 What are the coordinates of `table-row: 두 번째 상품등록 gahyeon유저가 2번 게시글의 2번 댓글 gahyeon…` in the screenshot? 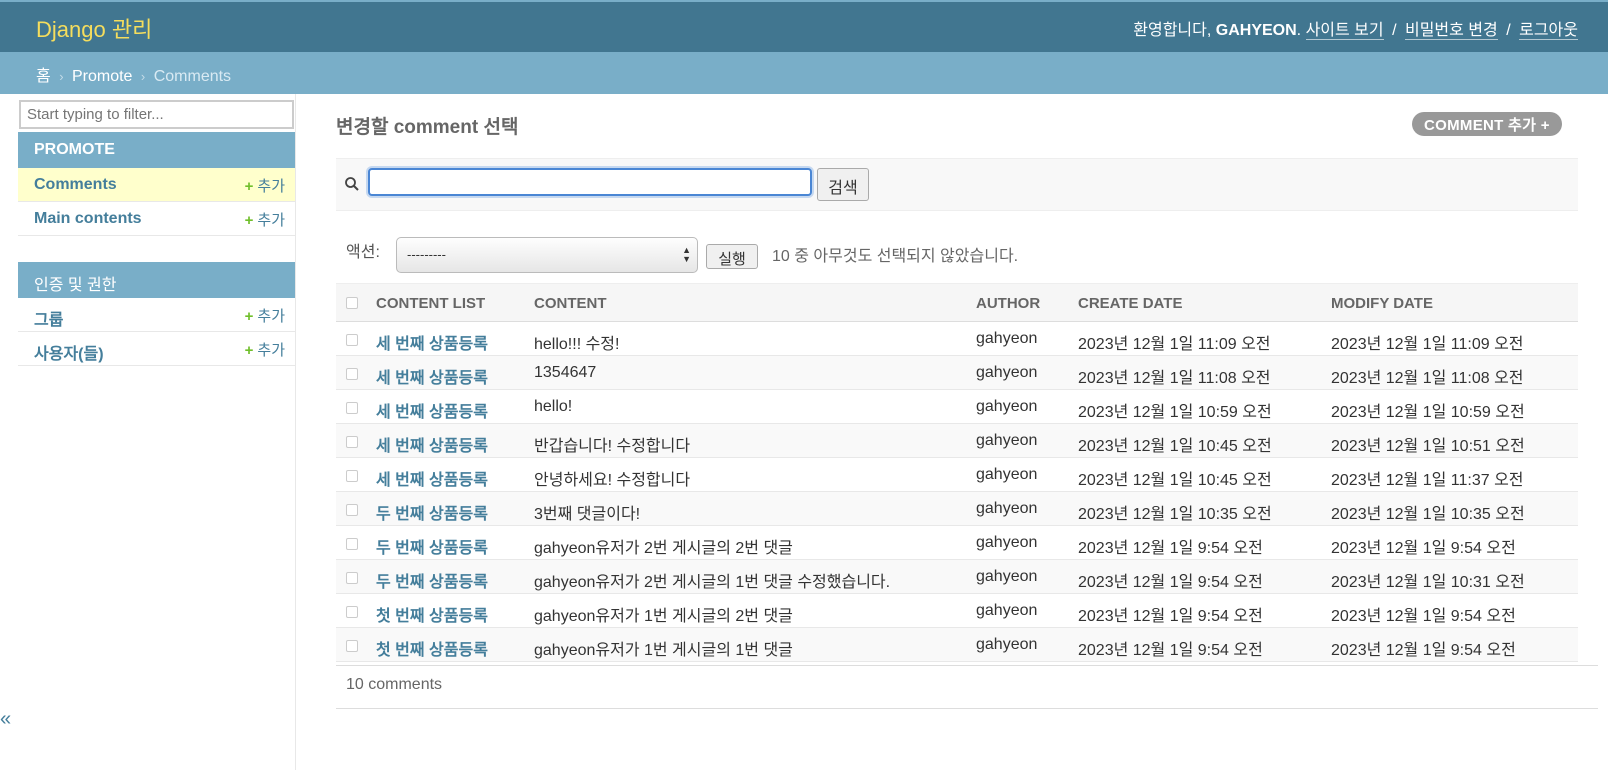 It's located at (957, 543).